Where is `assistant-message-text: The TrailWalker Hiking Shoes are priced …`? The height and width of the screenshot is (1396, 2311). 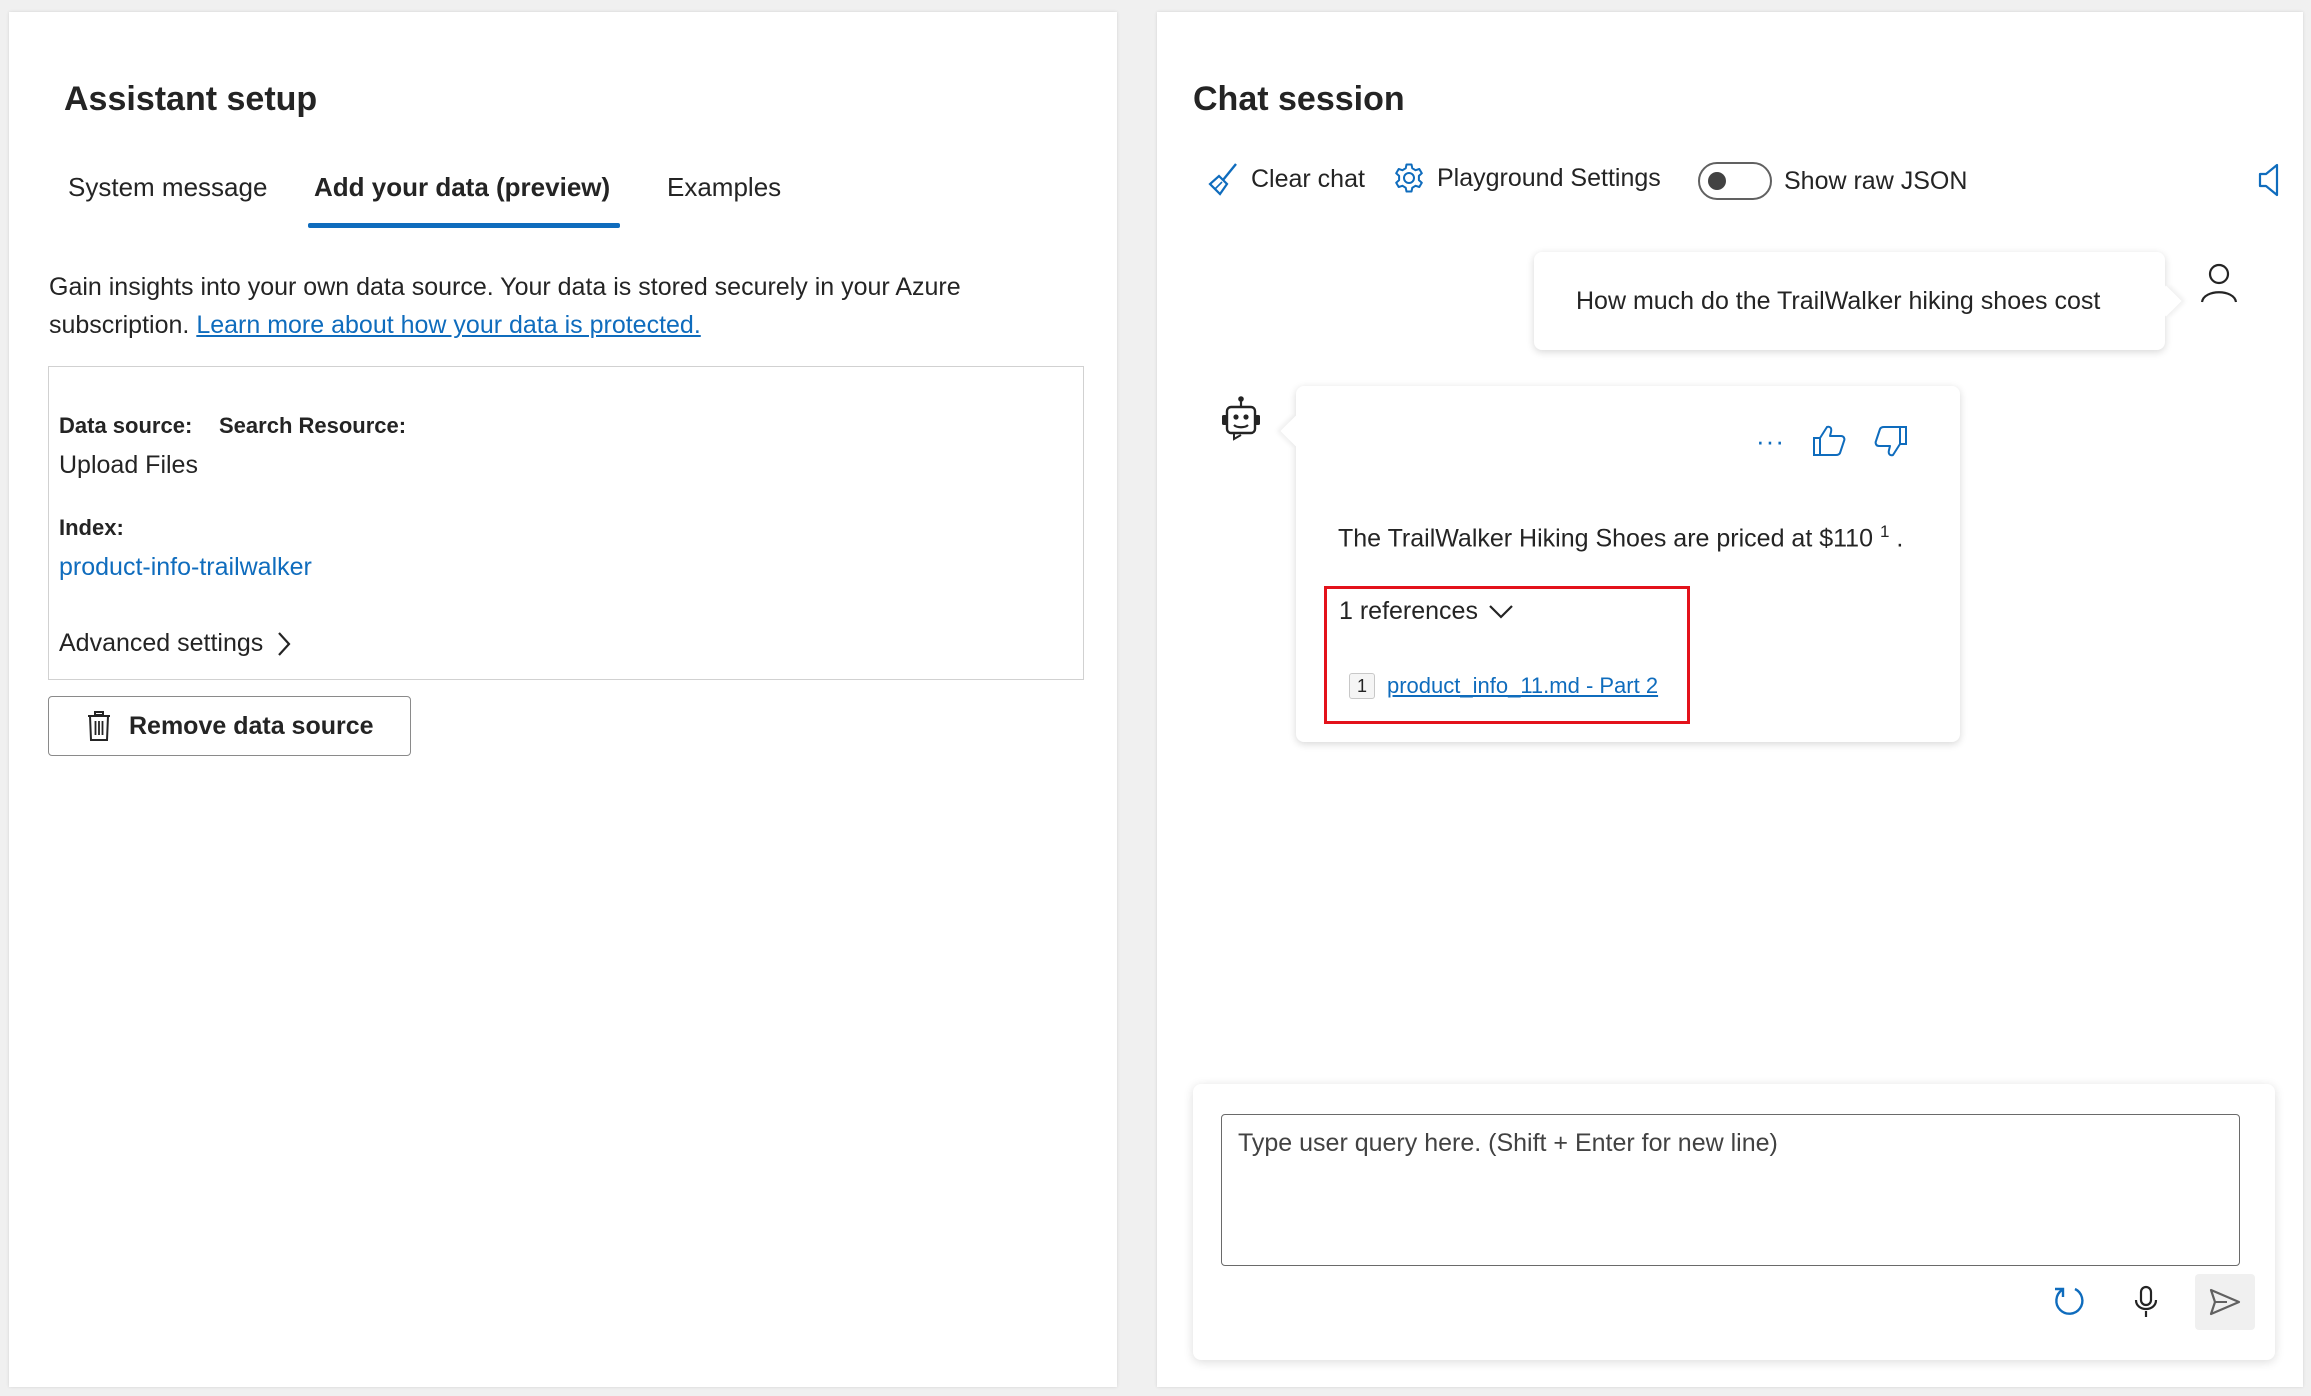 assistant-message-text: The TrailWalker Hiking Shoes are priced … is located at coordinates (1620, 537).